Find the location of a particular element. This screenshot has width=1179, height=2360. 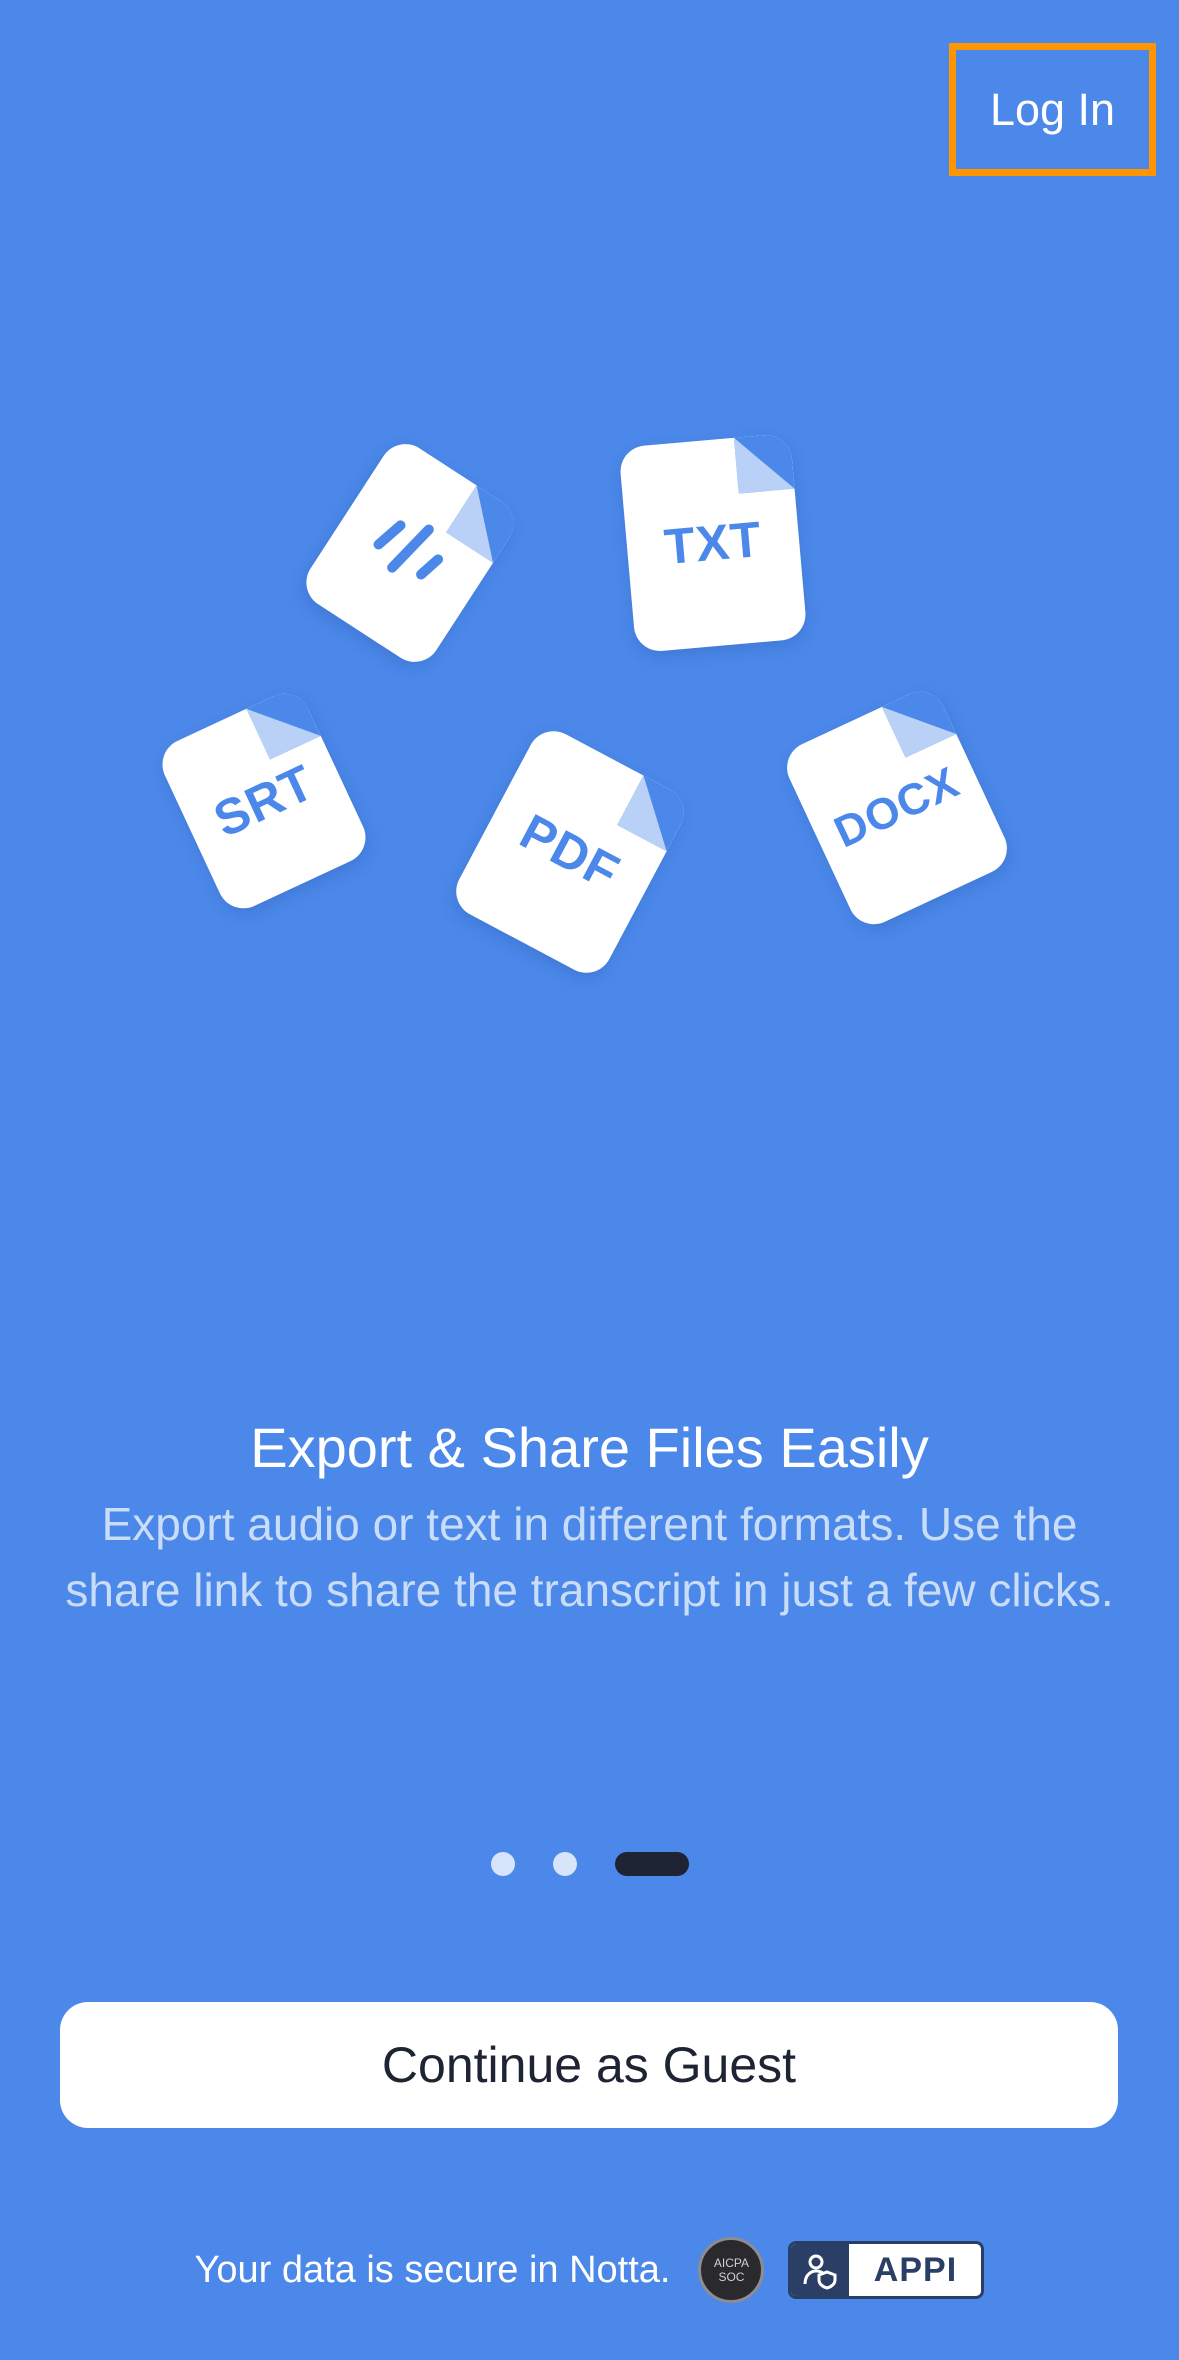

onboarding-title: Export & Share Files Easily is located at coordinates (589, 1447).